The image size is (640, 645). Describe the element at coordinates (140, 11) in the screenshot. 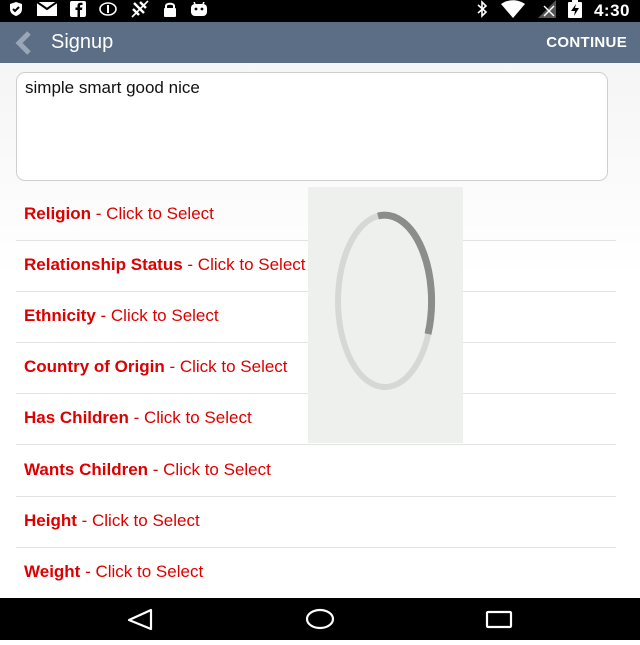

I see `no-location-icon` at that location.